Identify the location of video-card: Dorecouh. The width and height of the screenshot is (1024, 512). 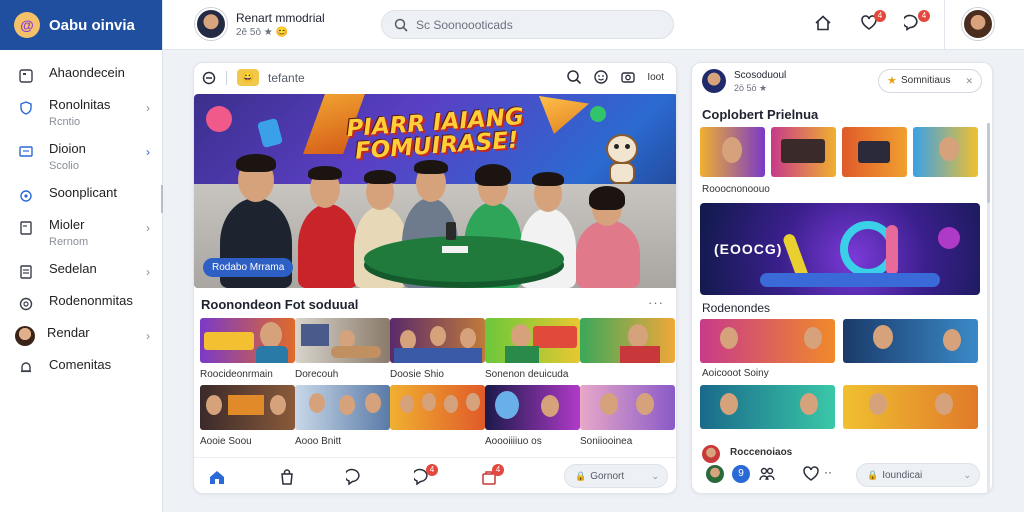
(342, 349).